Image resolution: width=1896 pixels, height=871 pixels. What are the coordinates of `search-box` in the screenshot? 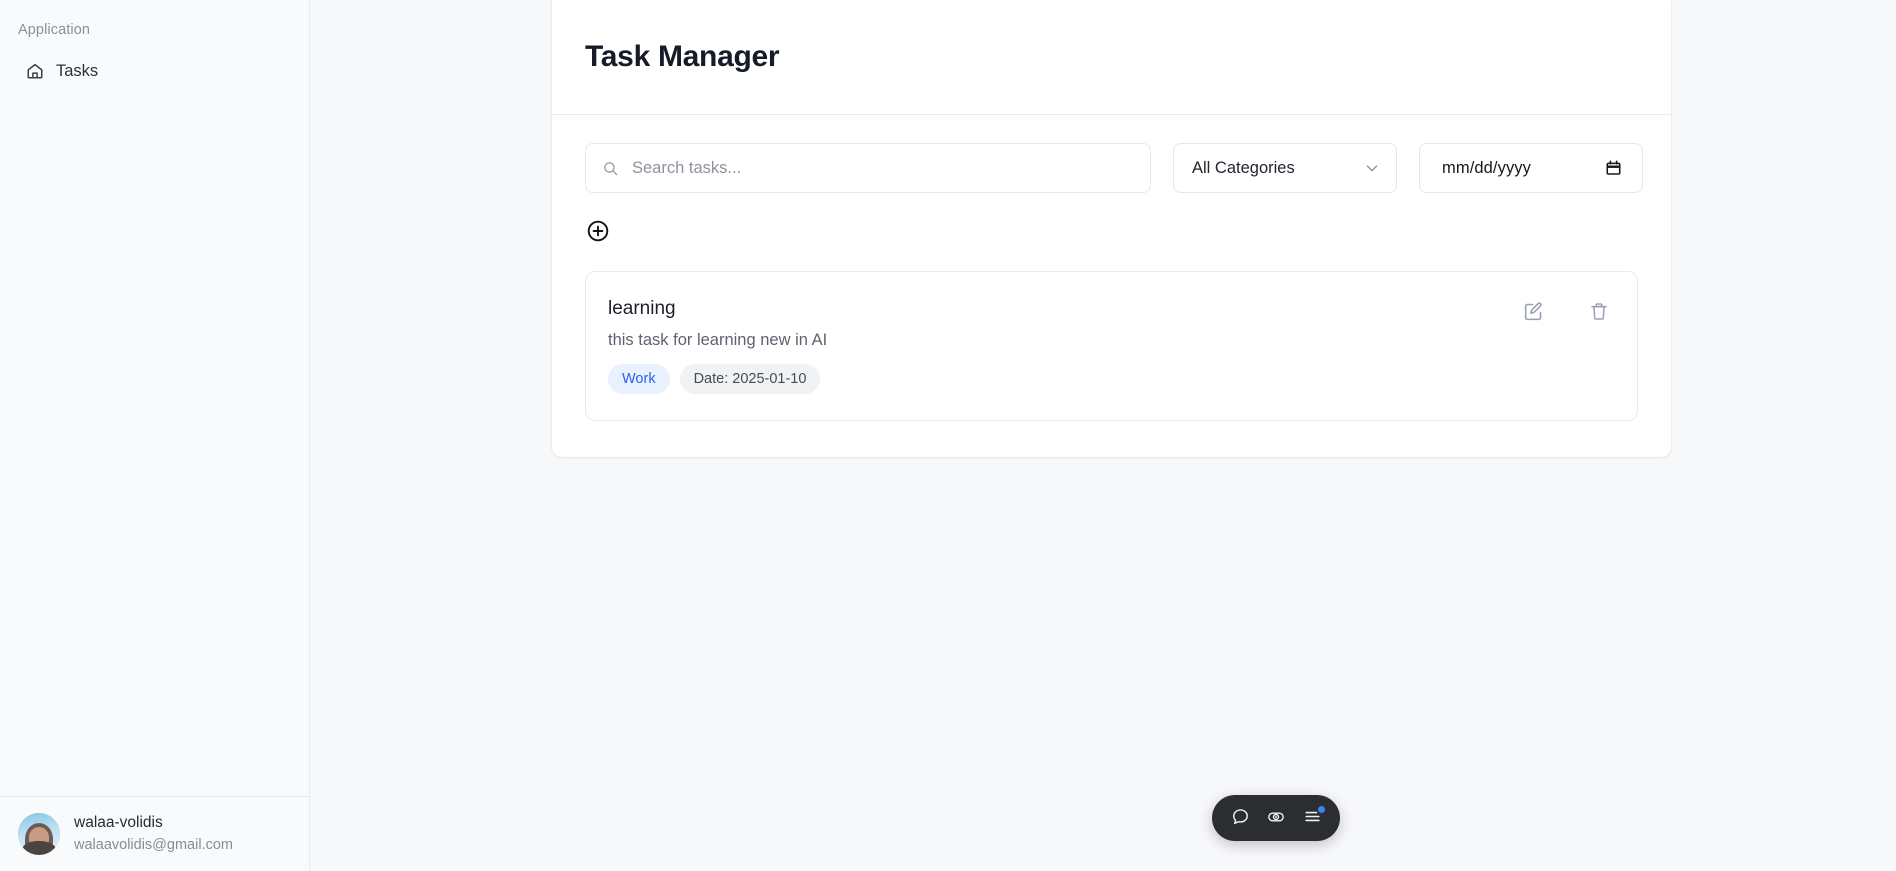 It's located at (868, 168).